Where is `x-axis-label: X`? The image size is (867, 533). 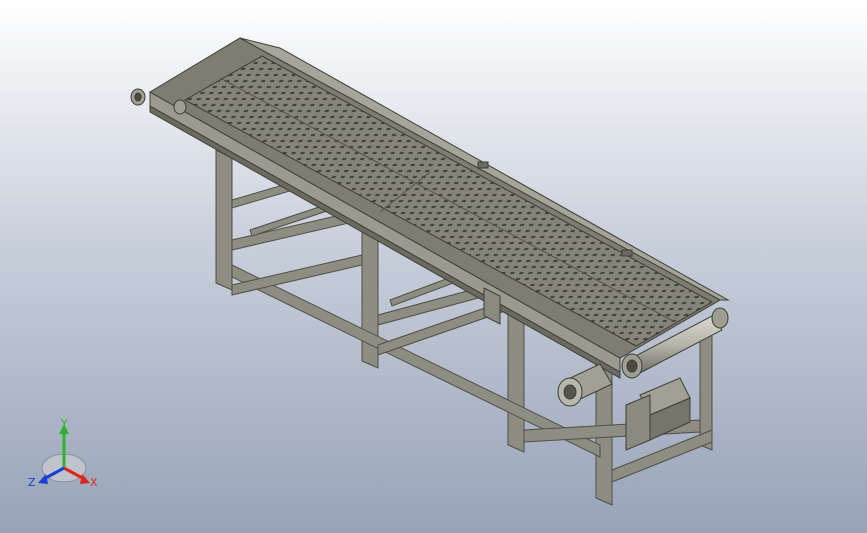 x-axis-label: X is located at coordinates (94, 482).